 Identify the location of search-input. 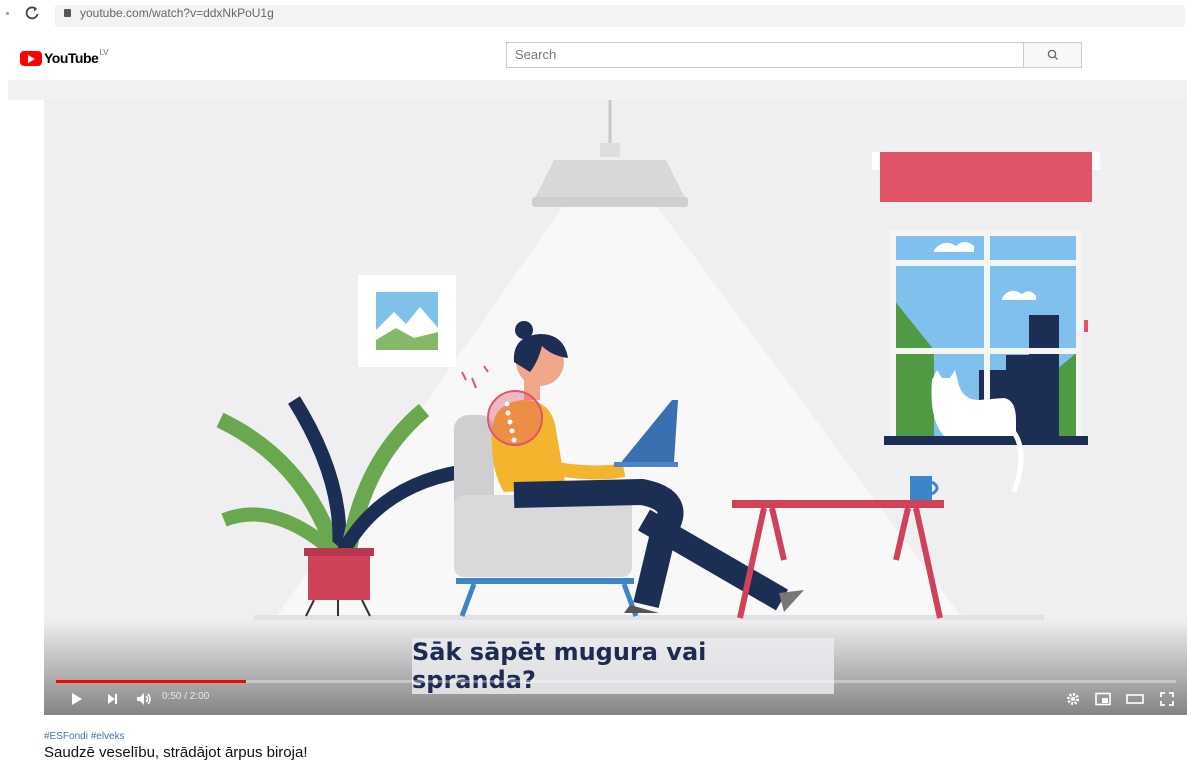
(765, 54).